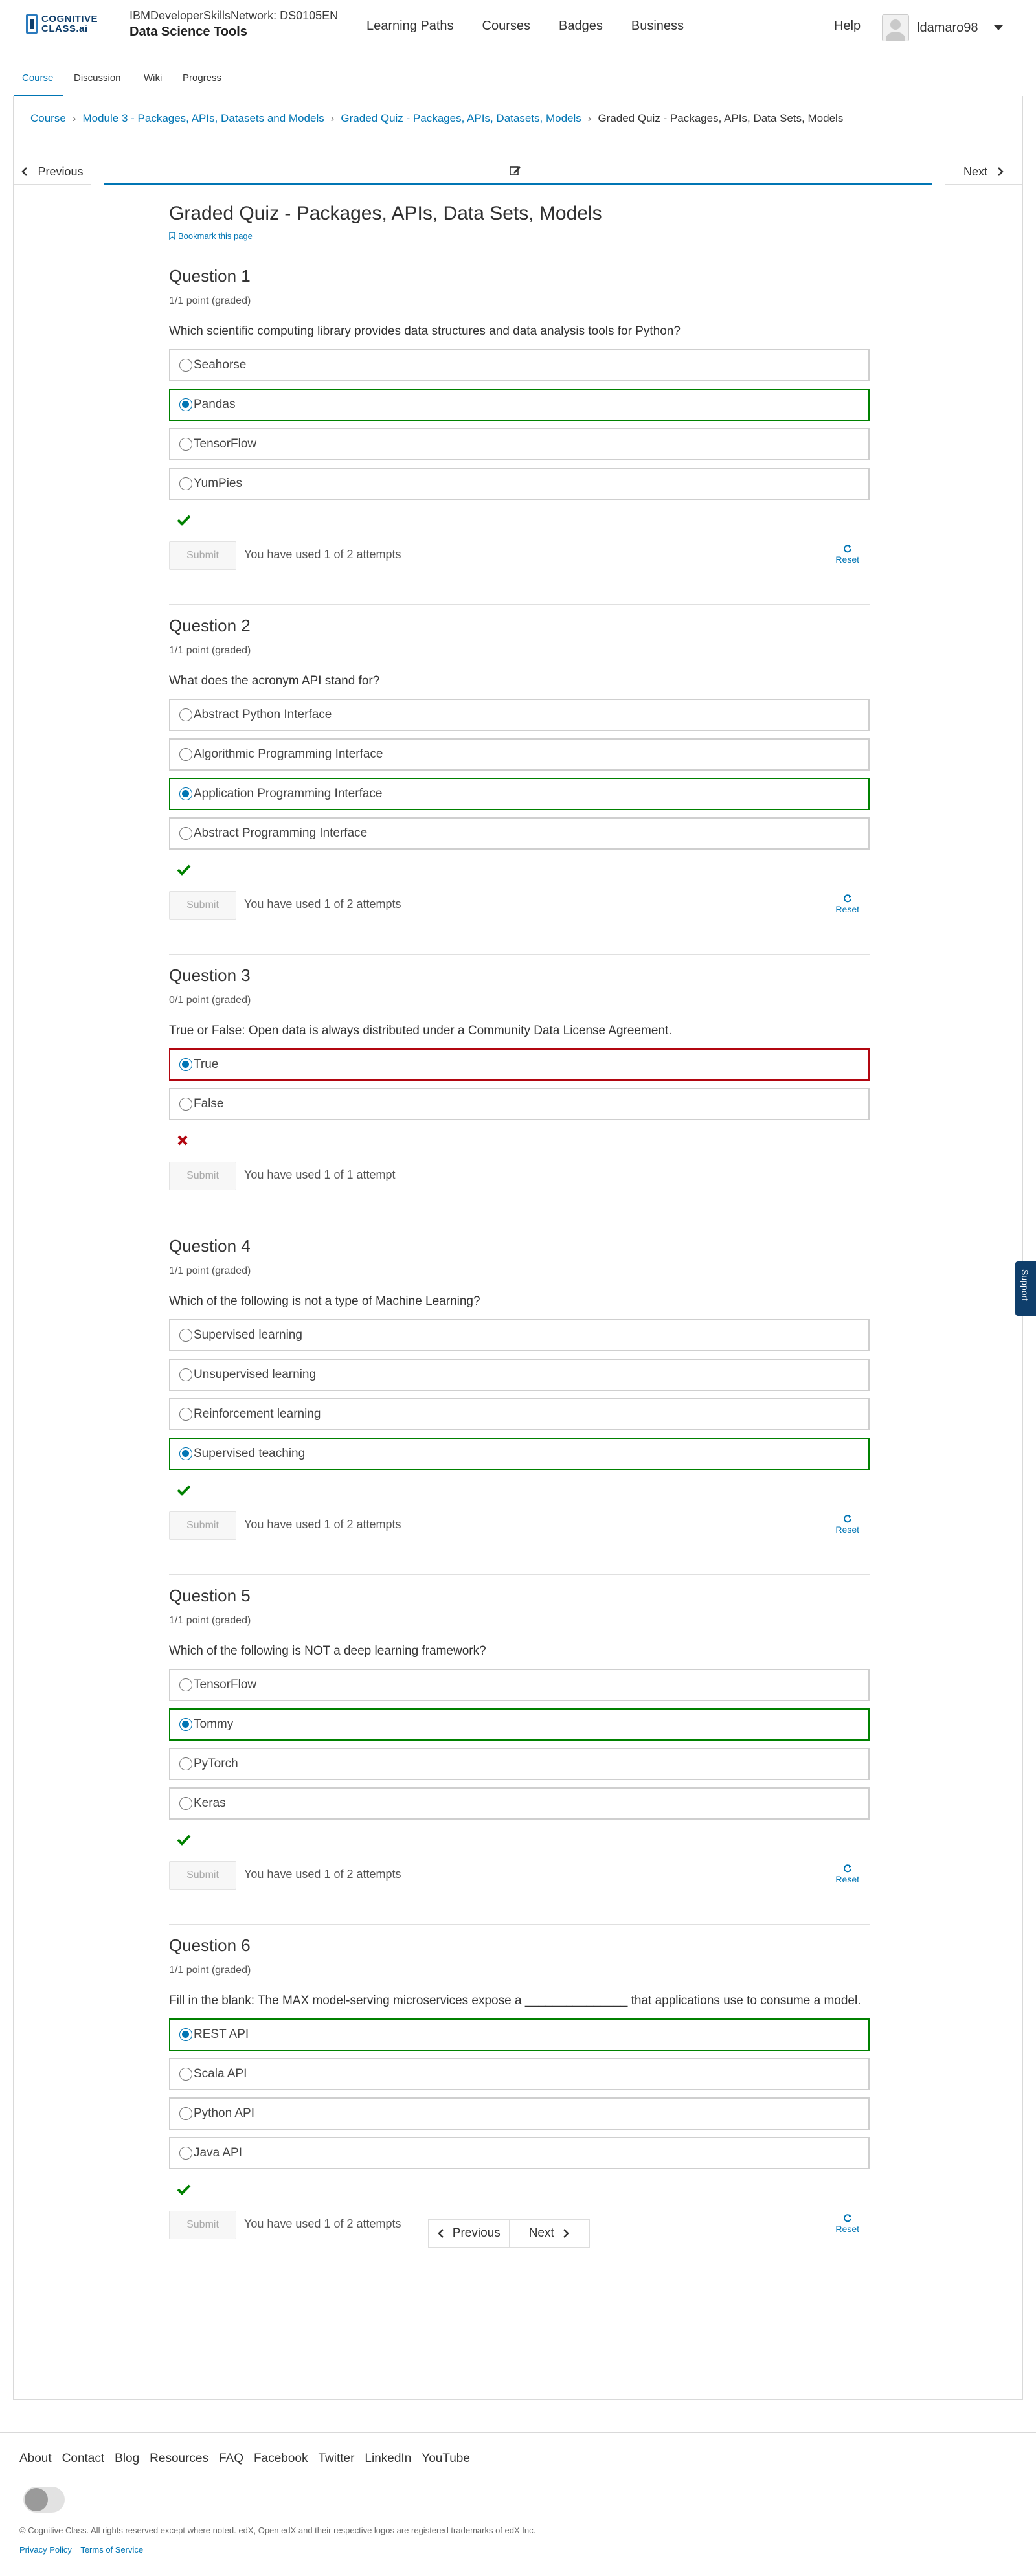 This screenshot has height=2576, width=1036. Describe the element at coordinates (519, 1141) in the screenshot. I see `answer-status` at that location.